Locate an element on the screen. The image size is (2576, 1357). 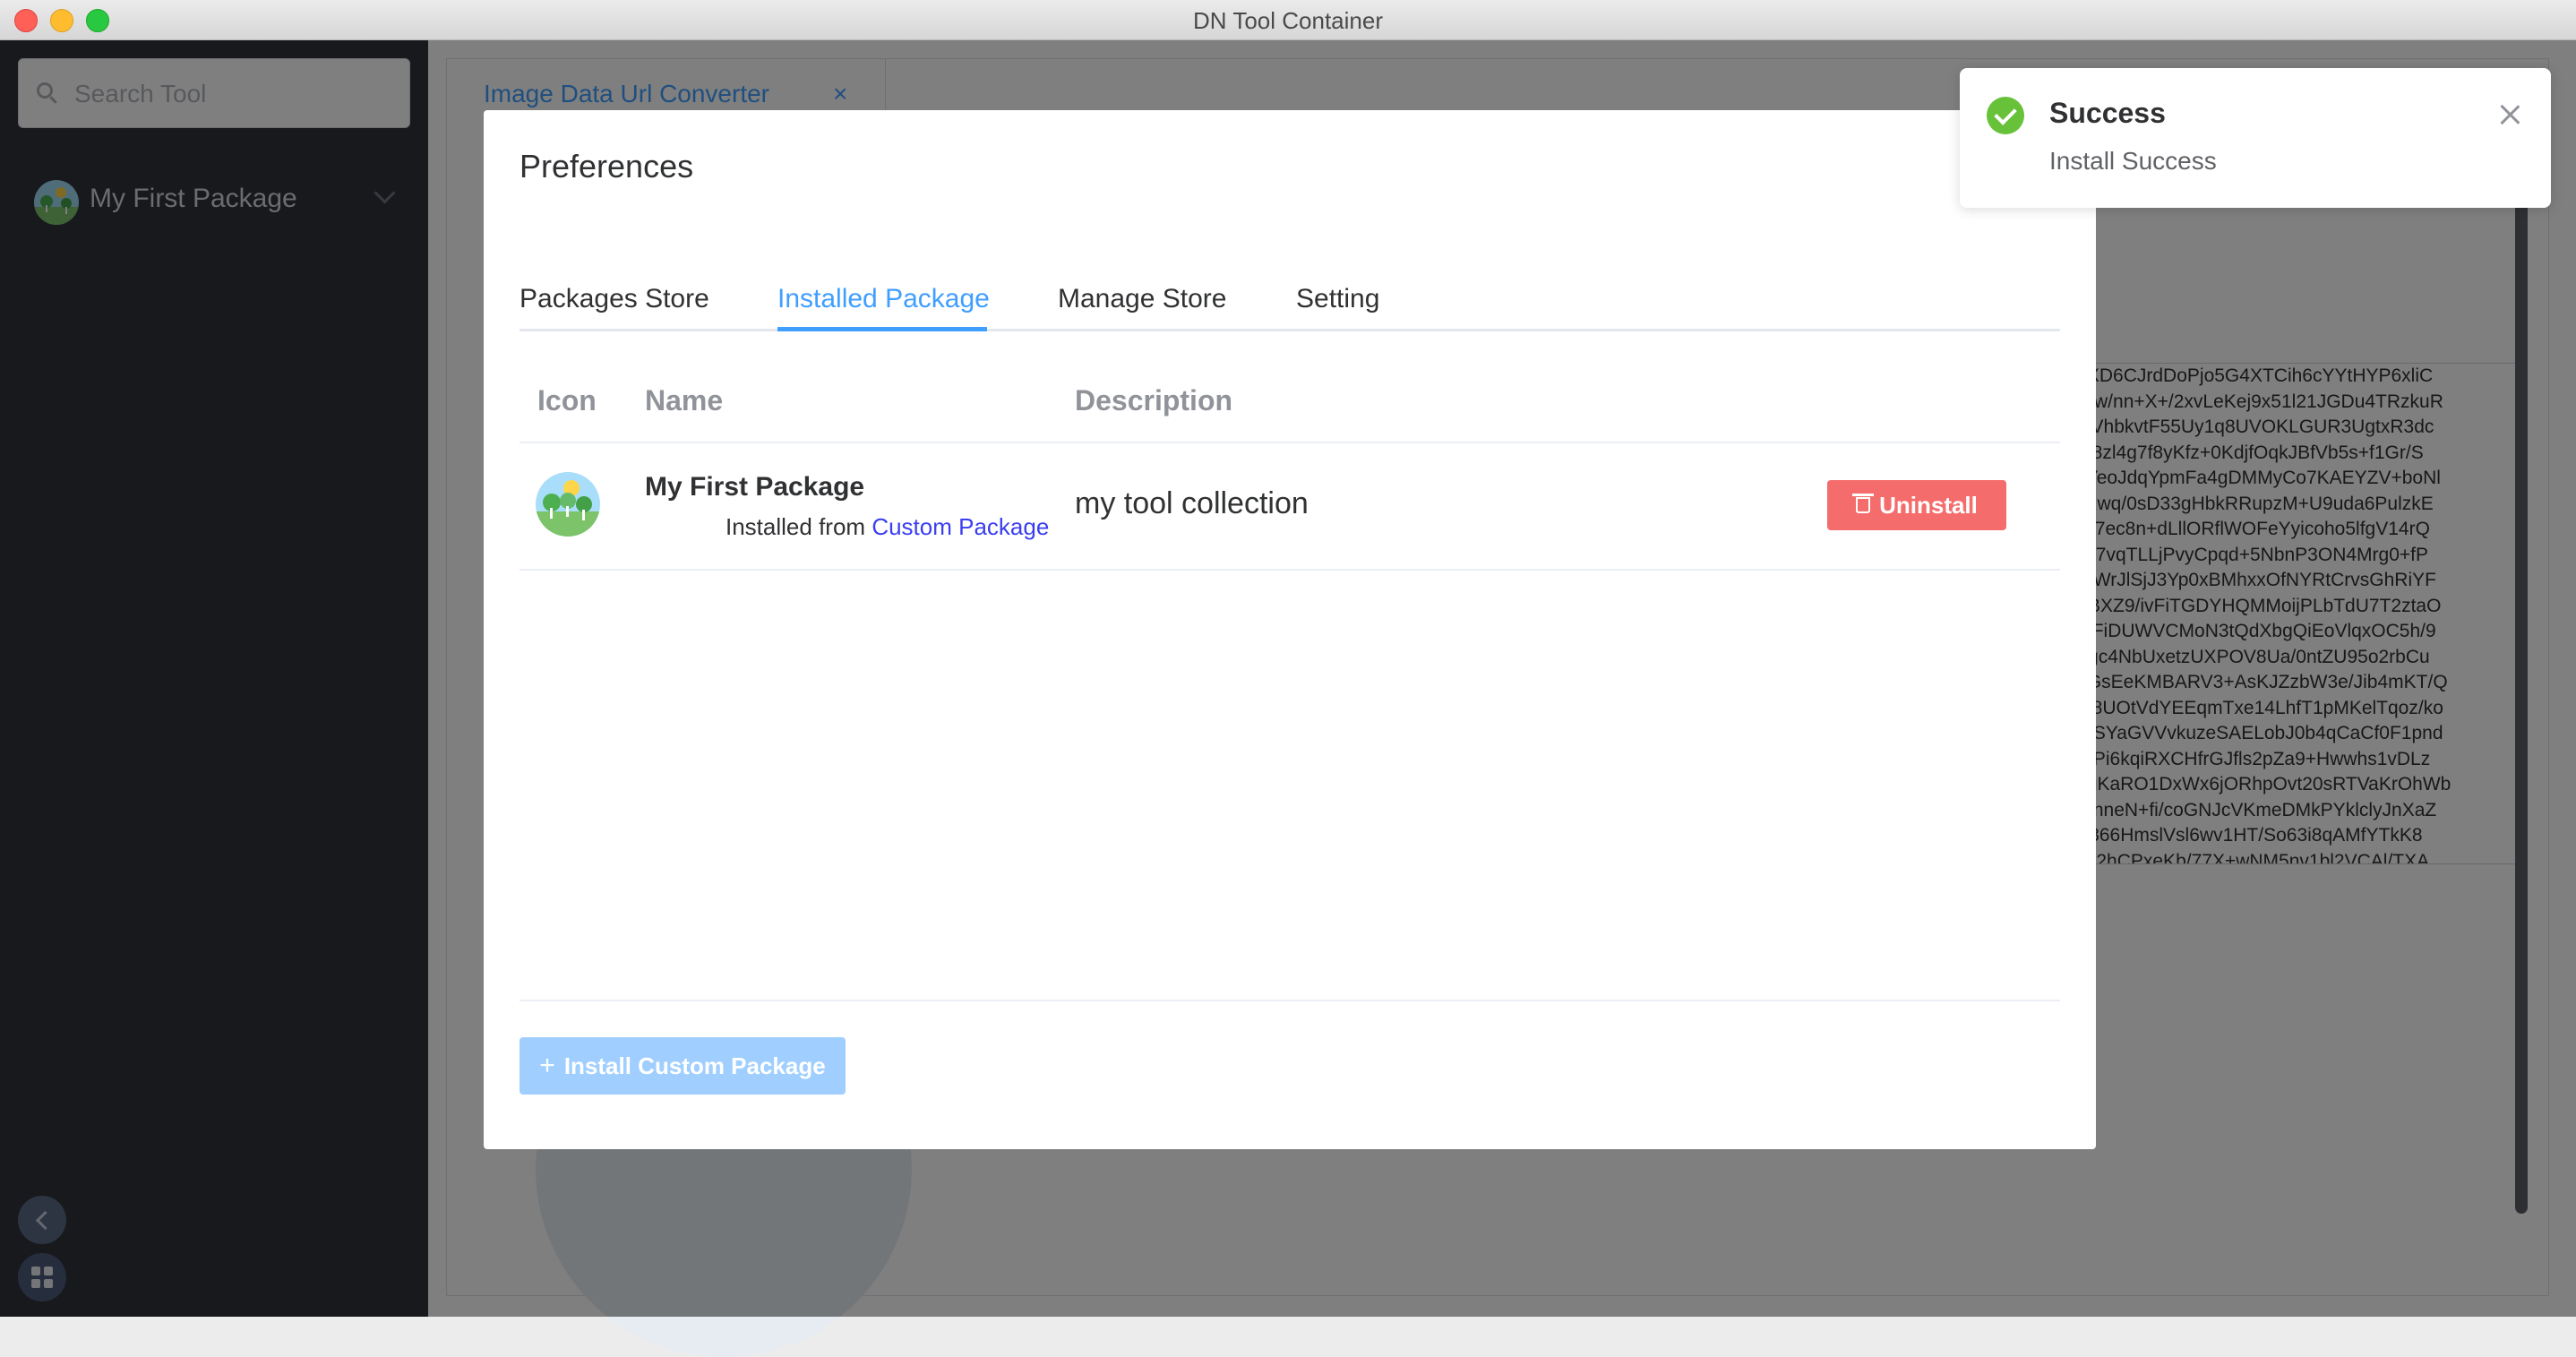
table-header-divider is located at coordinates (1289, 442).